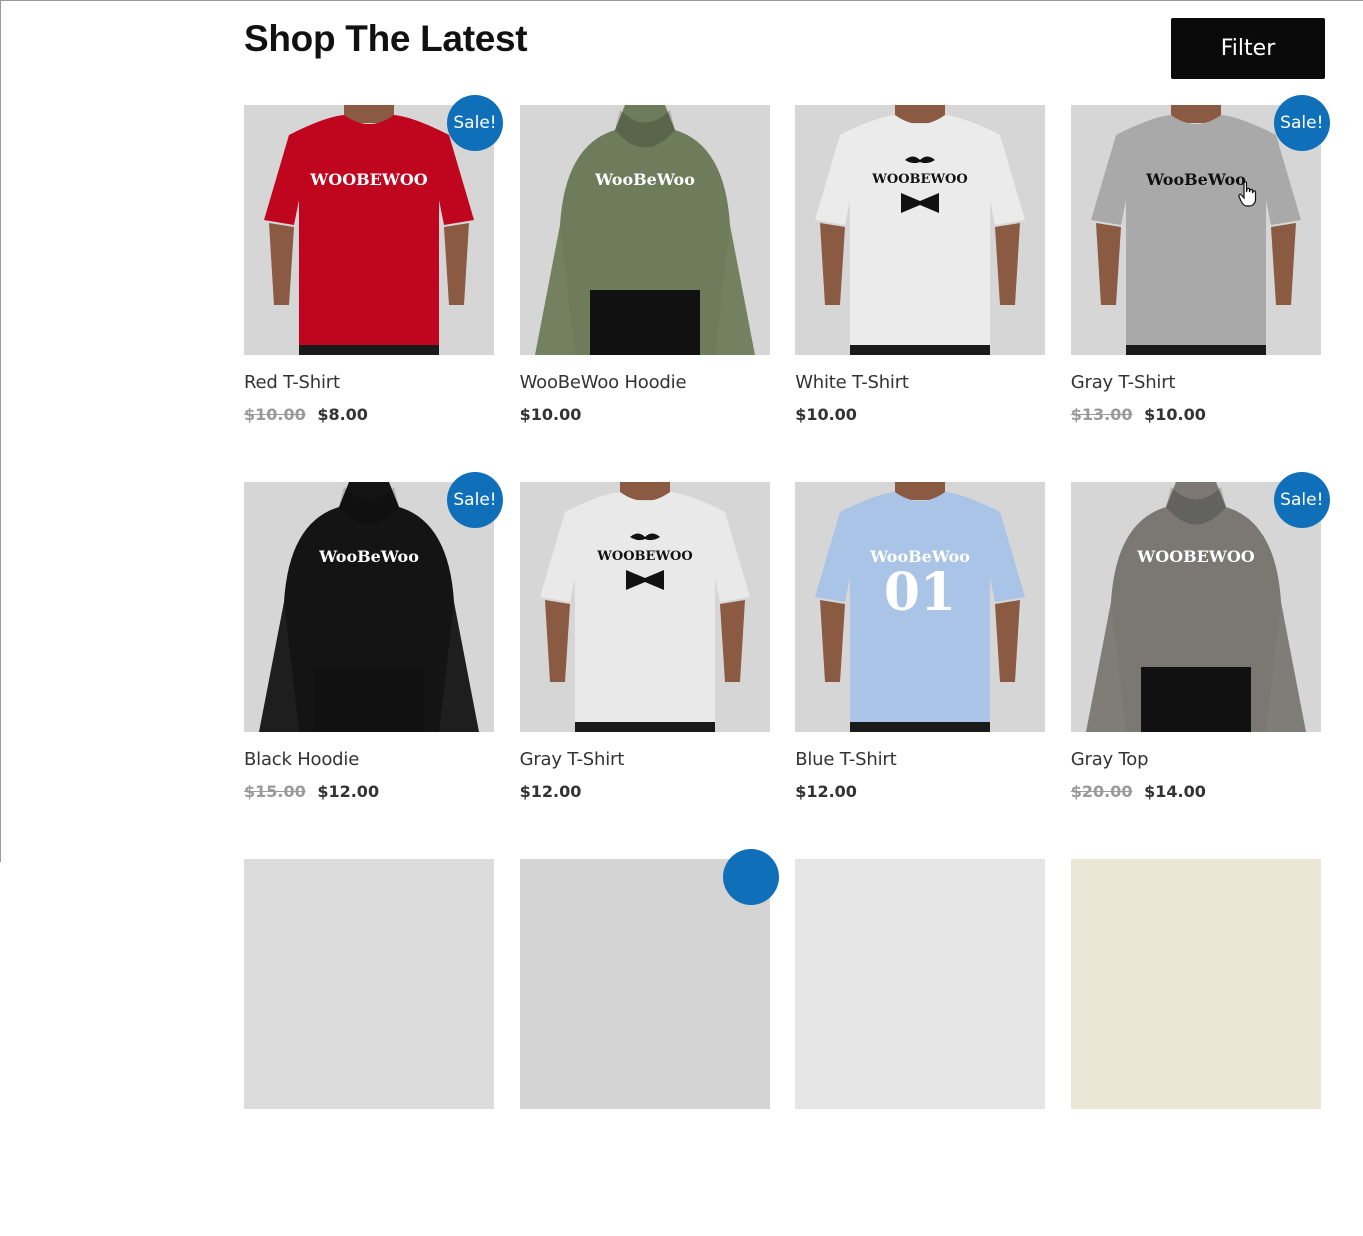 This screenshot has width=1363, height=1236. What do you see at coordinates (645, 382) in the screenshot?
I see `product-title: WooBeWoo Hoodie` at bounding box center [645, 382].